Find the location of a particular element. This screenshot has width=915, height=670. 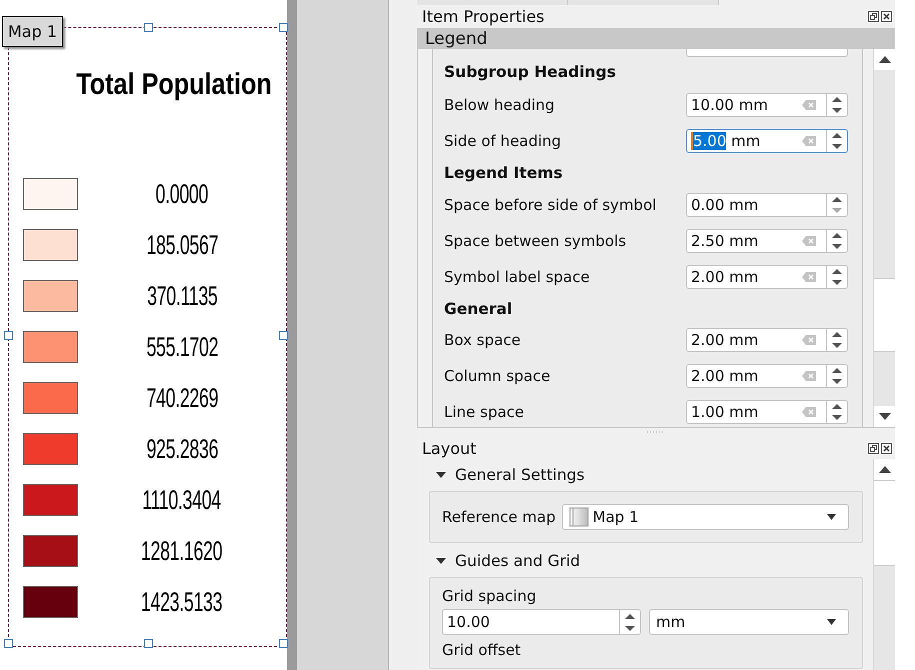

field-label: Column space is located at coordinates (498, 376).